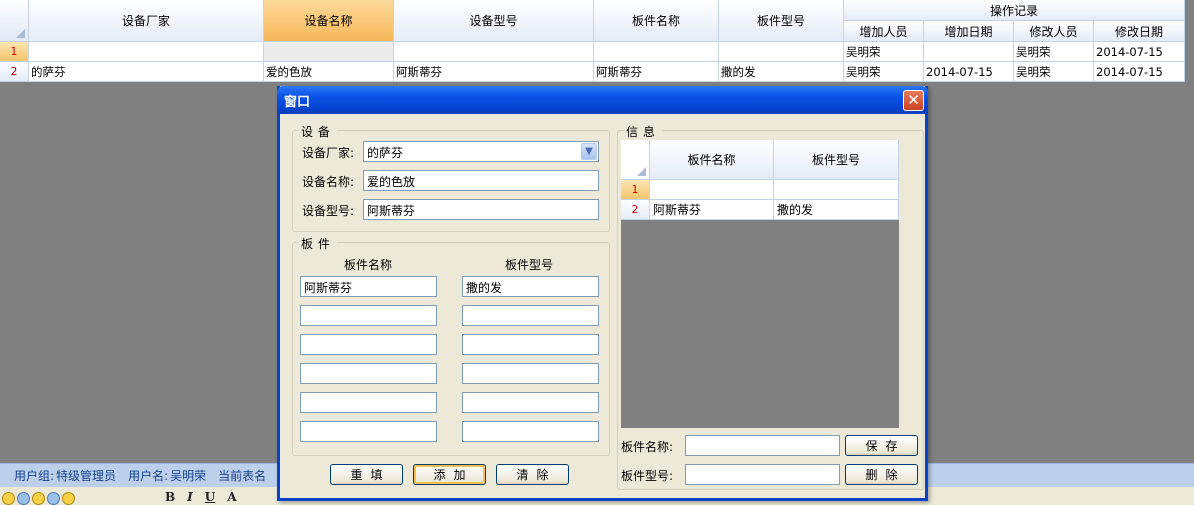 The height and width of the screenshot is (505, 1194). Describe the element at coordinates (366, 474) in the screenshot. I see `reset-button: 重填` at that location.